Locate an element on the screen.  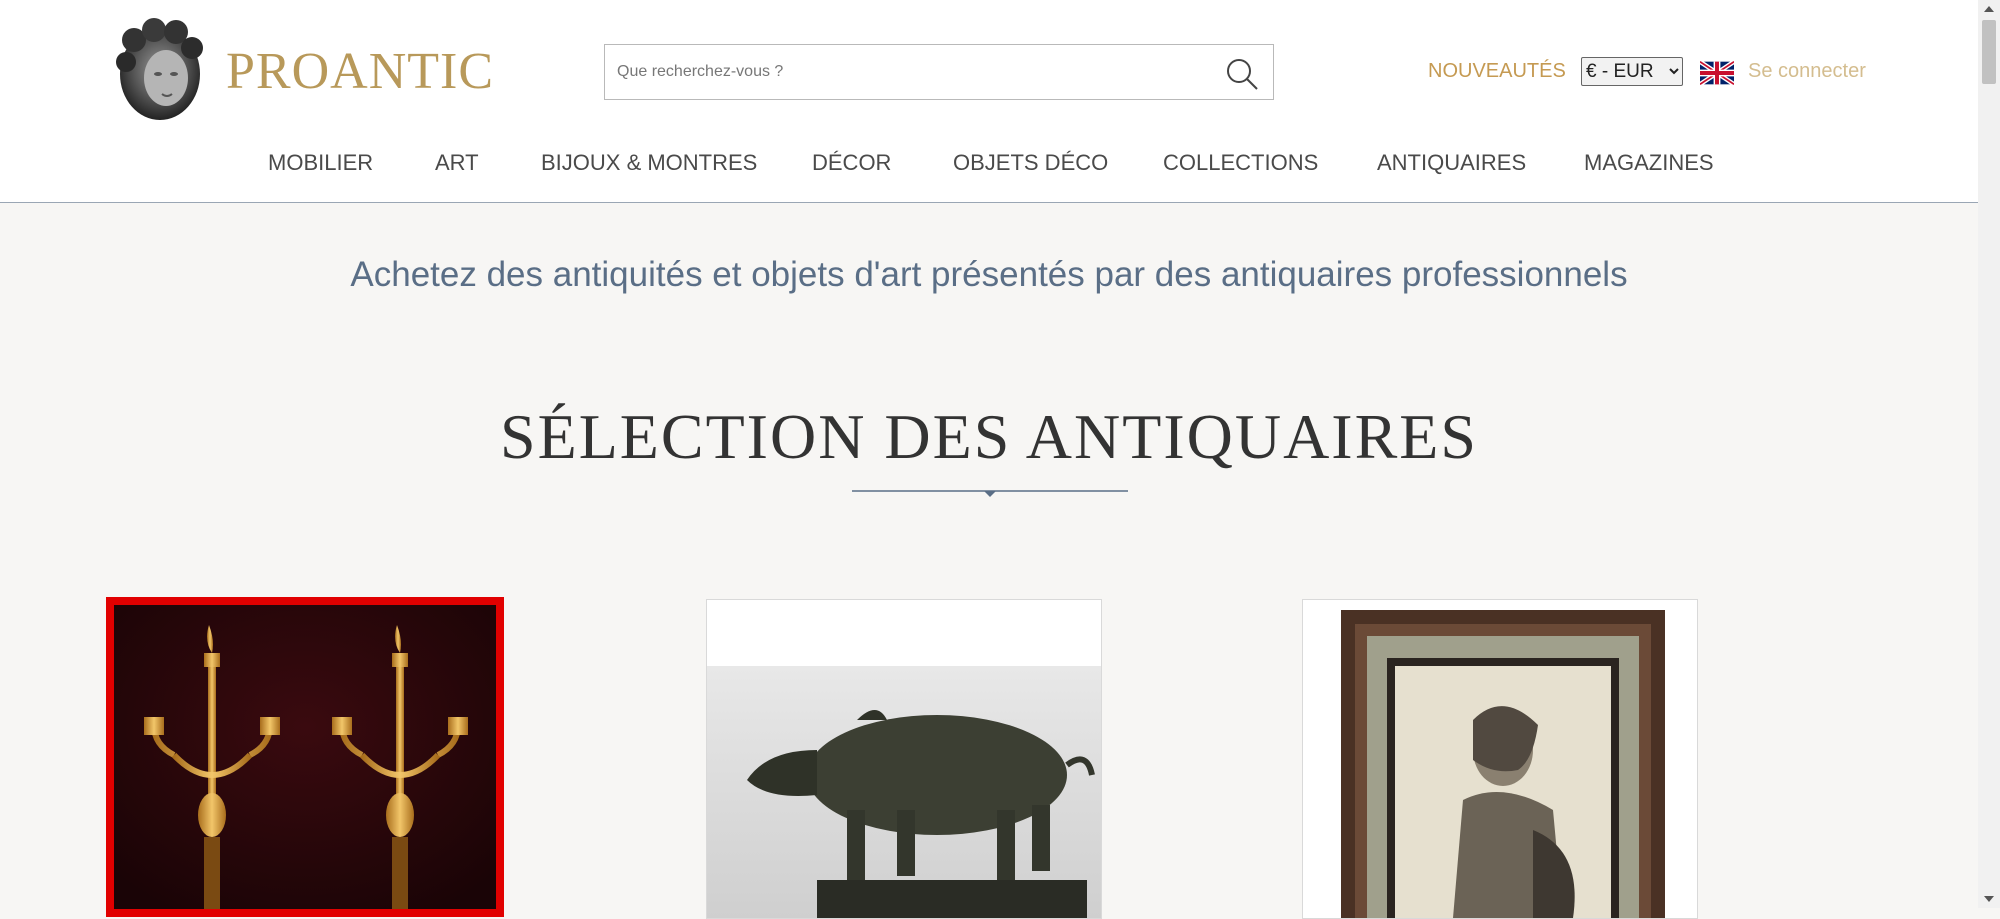
boar-sculpture-image is located at coordinates (904, 759).